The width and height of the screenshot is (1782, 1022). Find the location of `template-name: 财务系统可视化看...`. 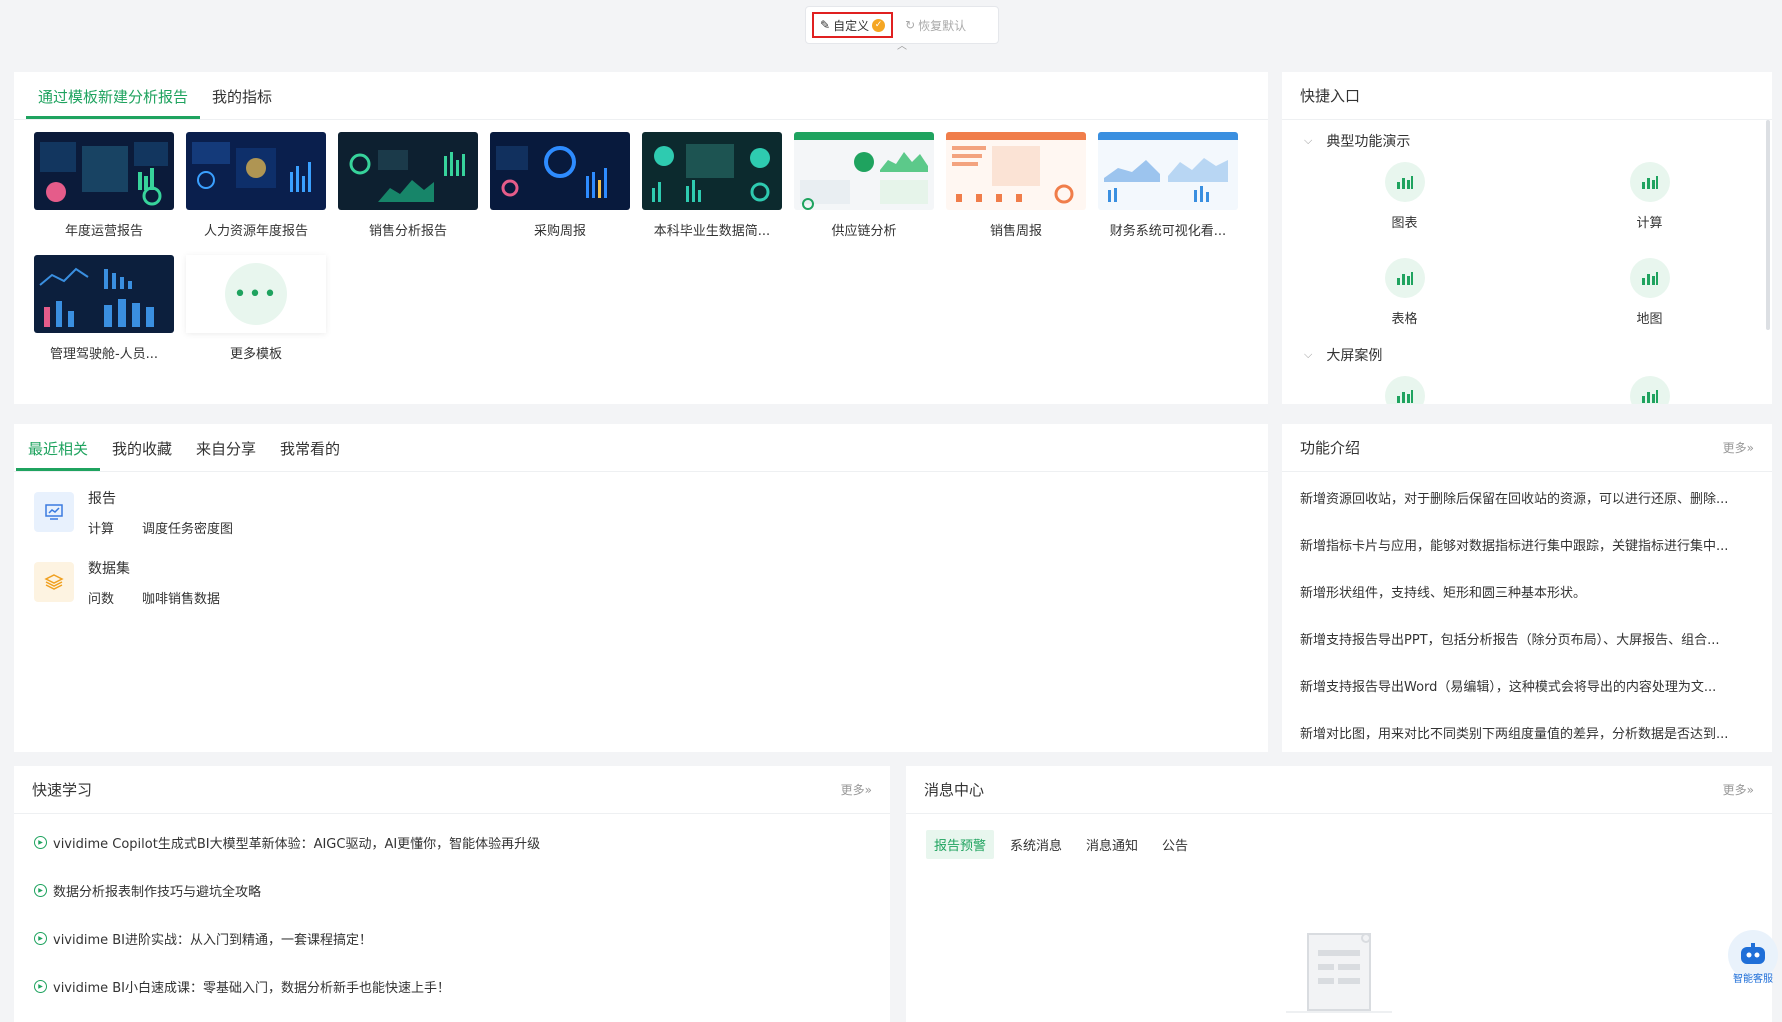

template-name: 财务系统可视化看... is located at coordinates (1168, 231).